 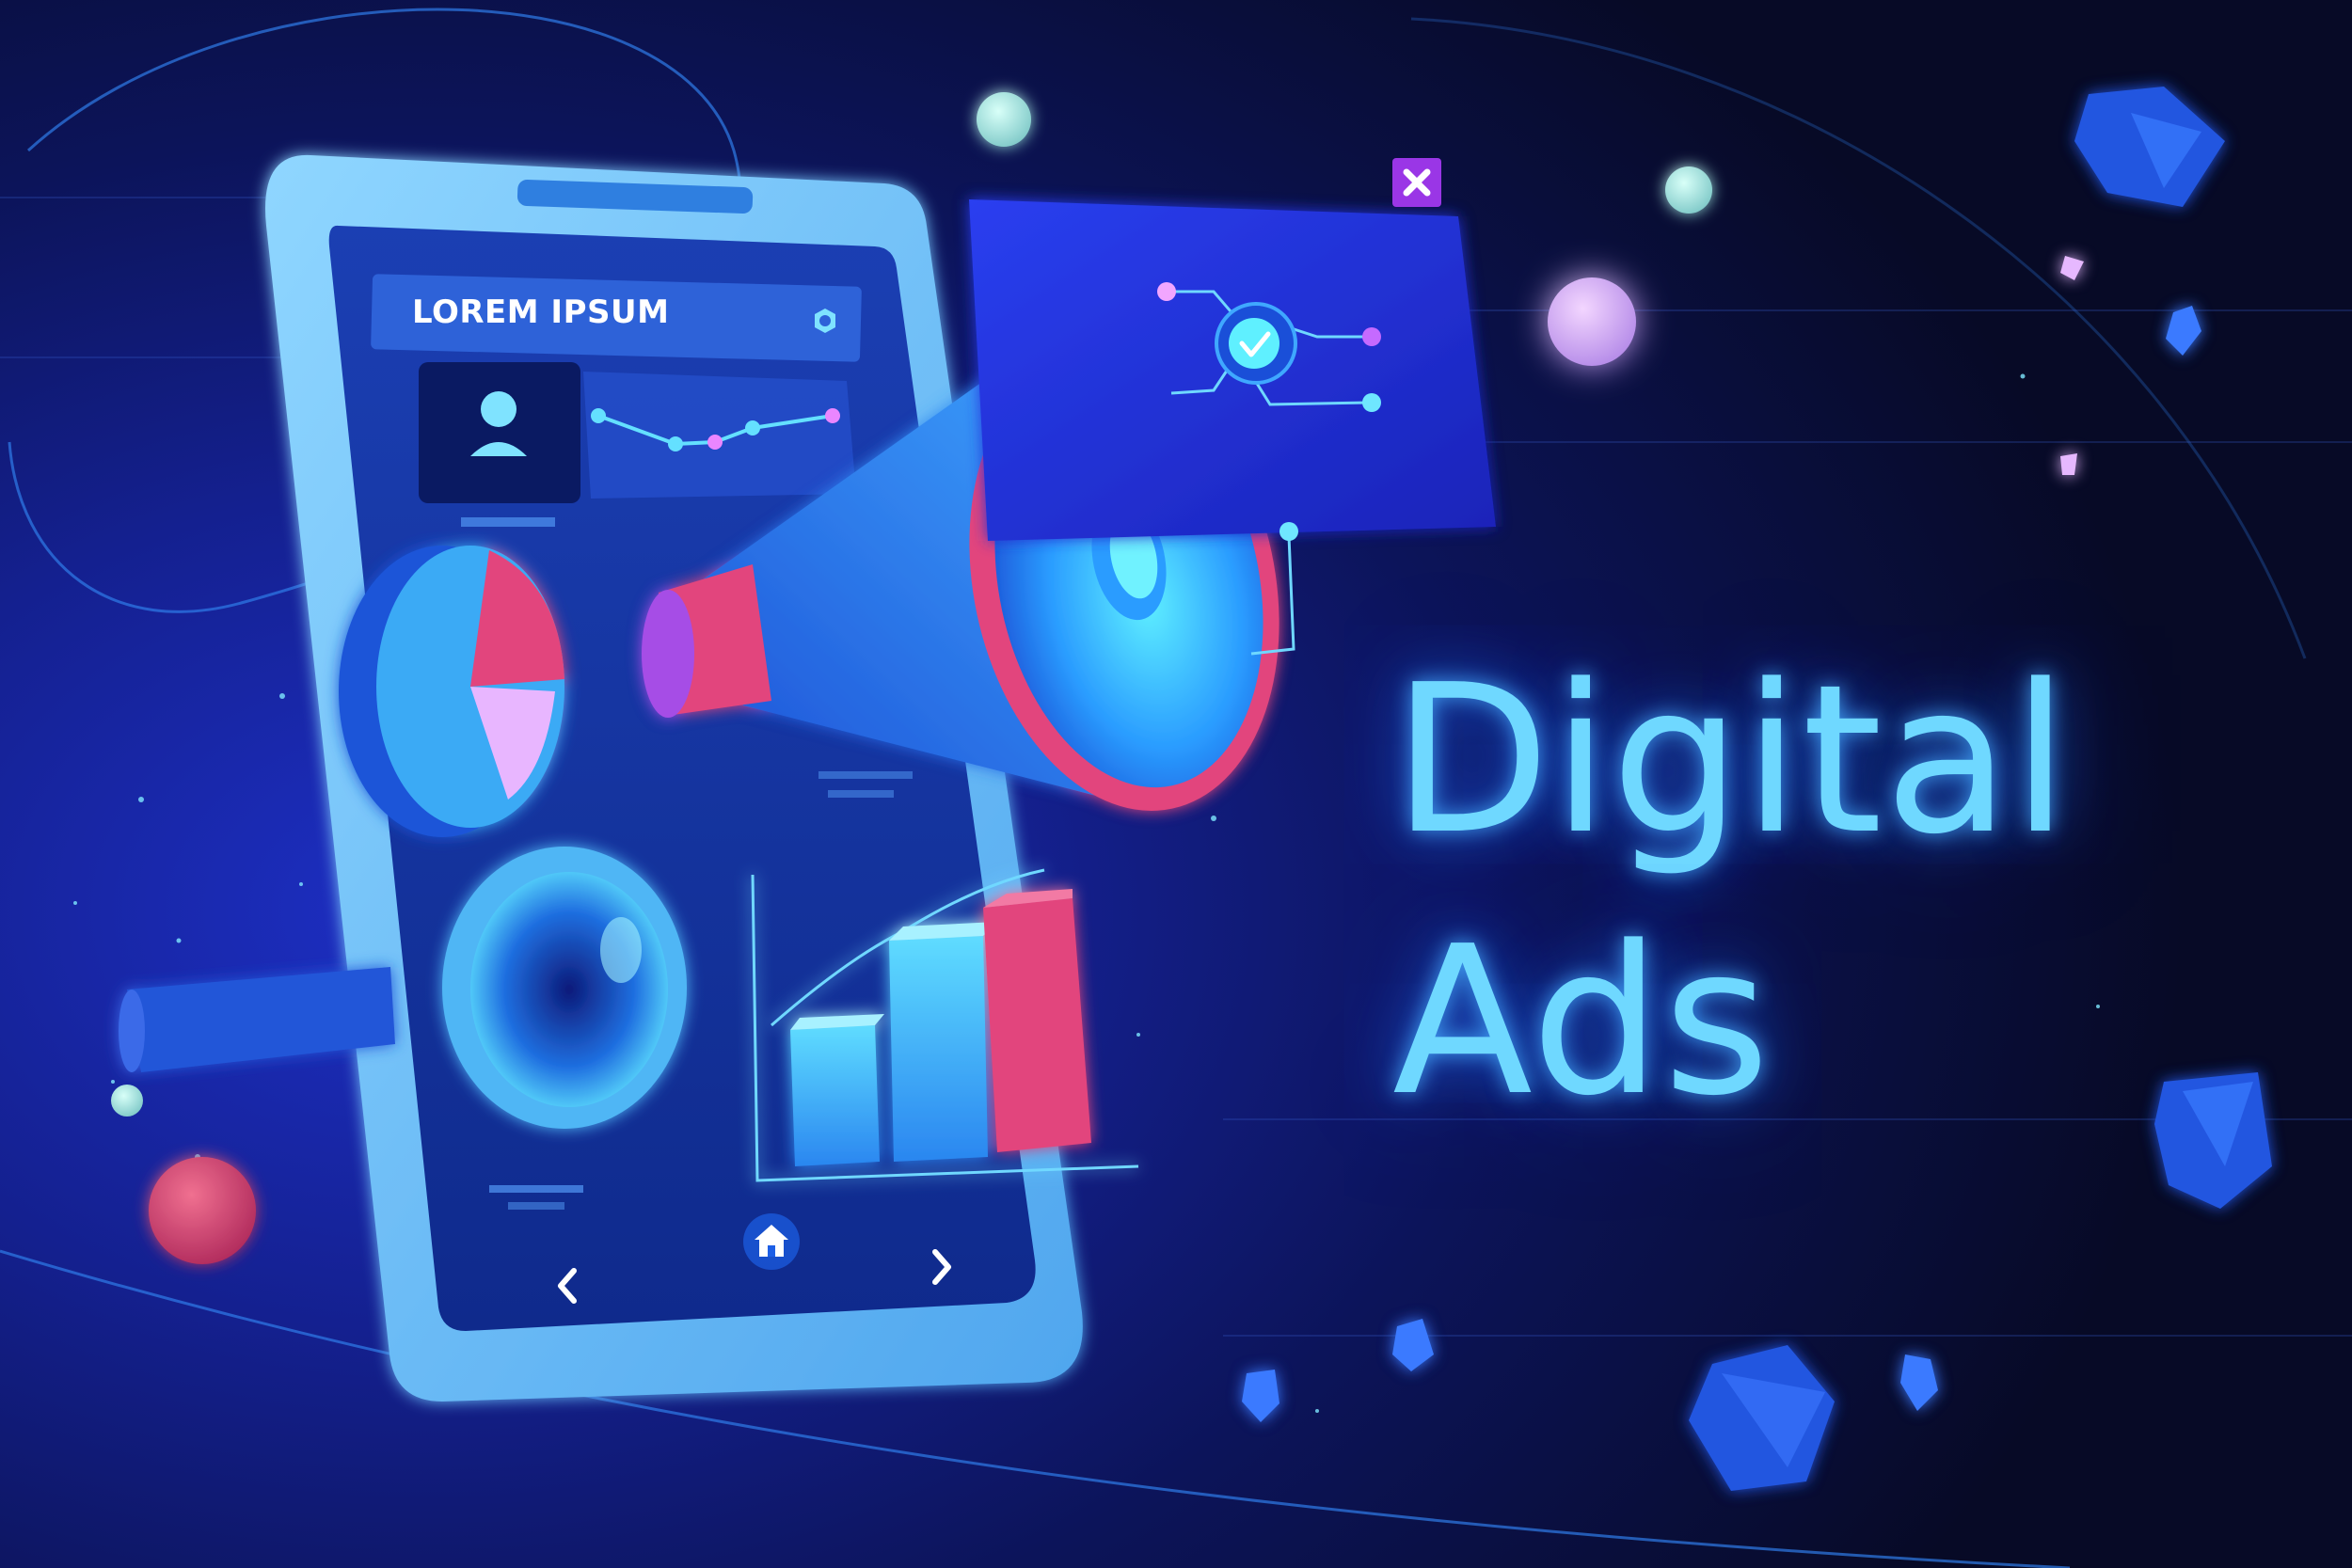 I want to click on orb-teal-top, so click(x=1004, y=119).